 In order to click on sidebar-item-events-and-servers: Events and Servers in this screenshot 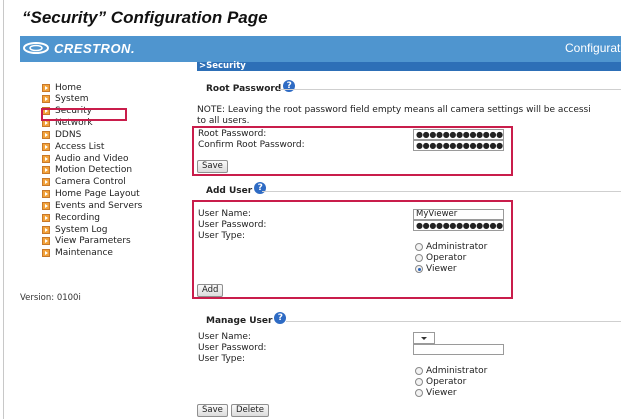, I will do `click(117, 205)`.